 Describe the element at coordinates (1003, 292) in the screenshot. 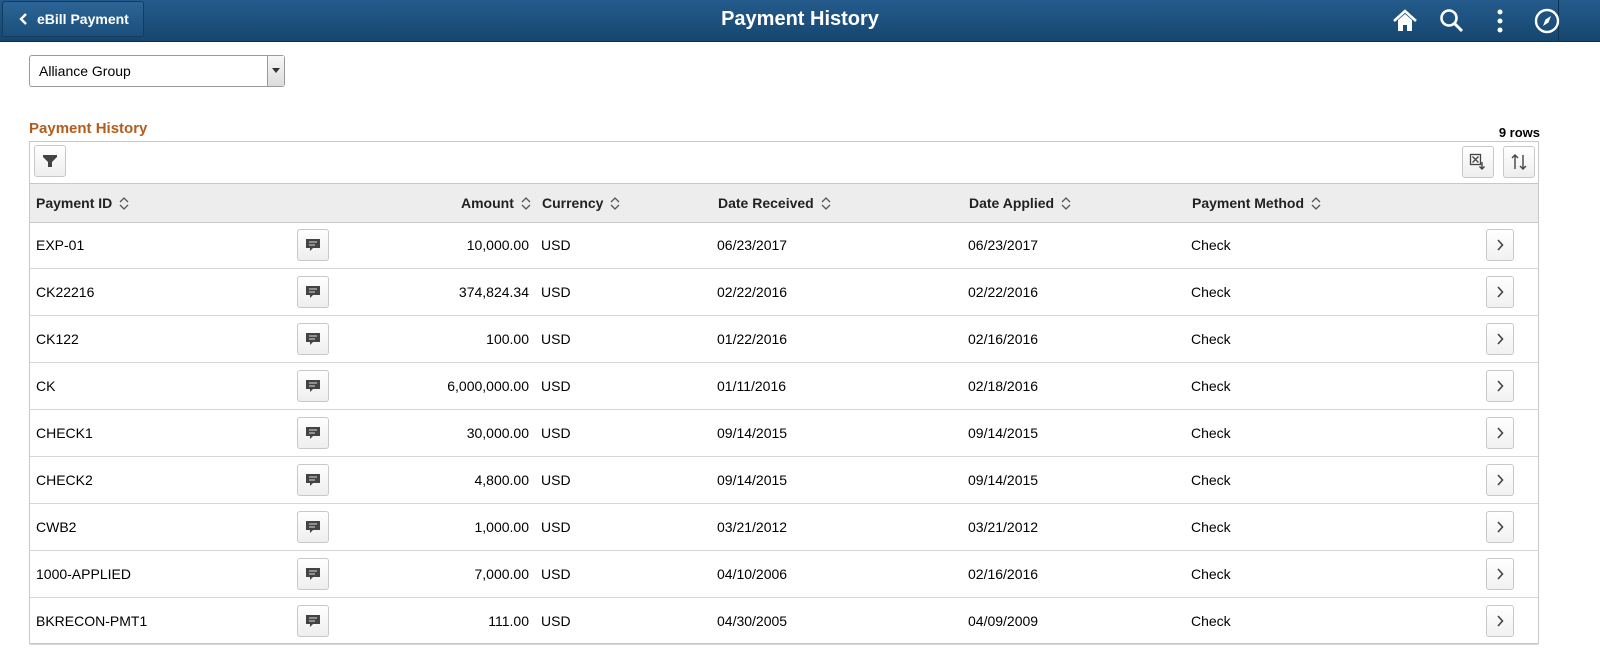

I see `date-applied-cell: 02/22/2016` at that location.